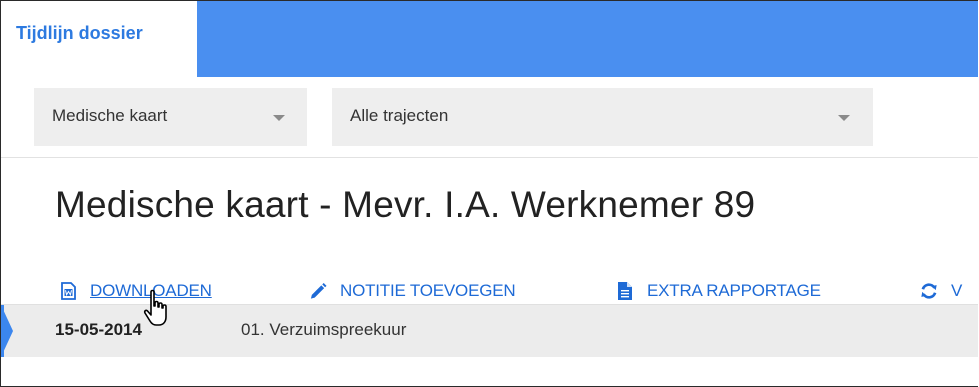  I want to click on timeline-description: 01. Verzuimspreekuur, so click(324, 329).